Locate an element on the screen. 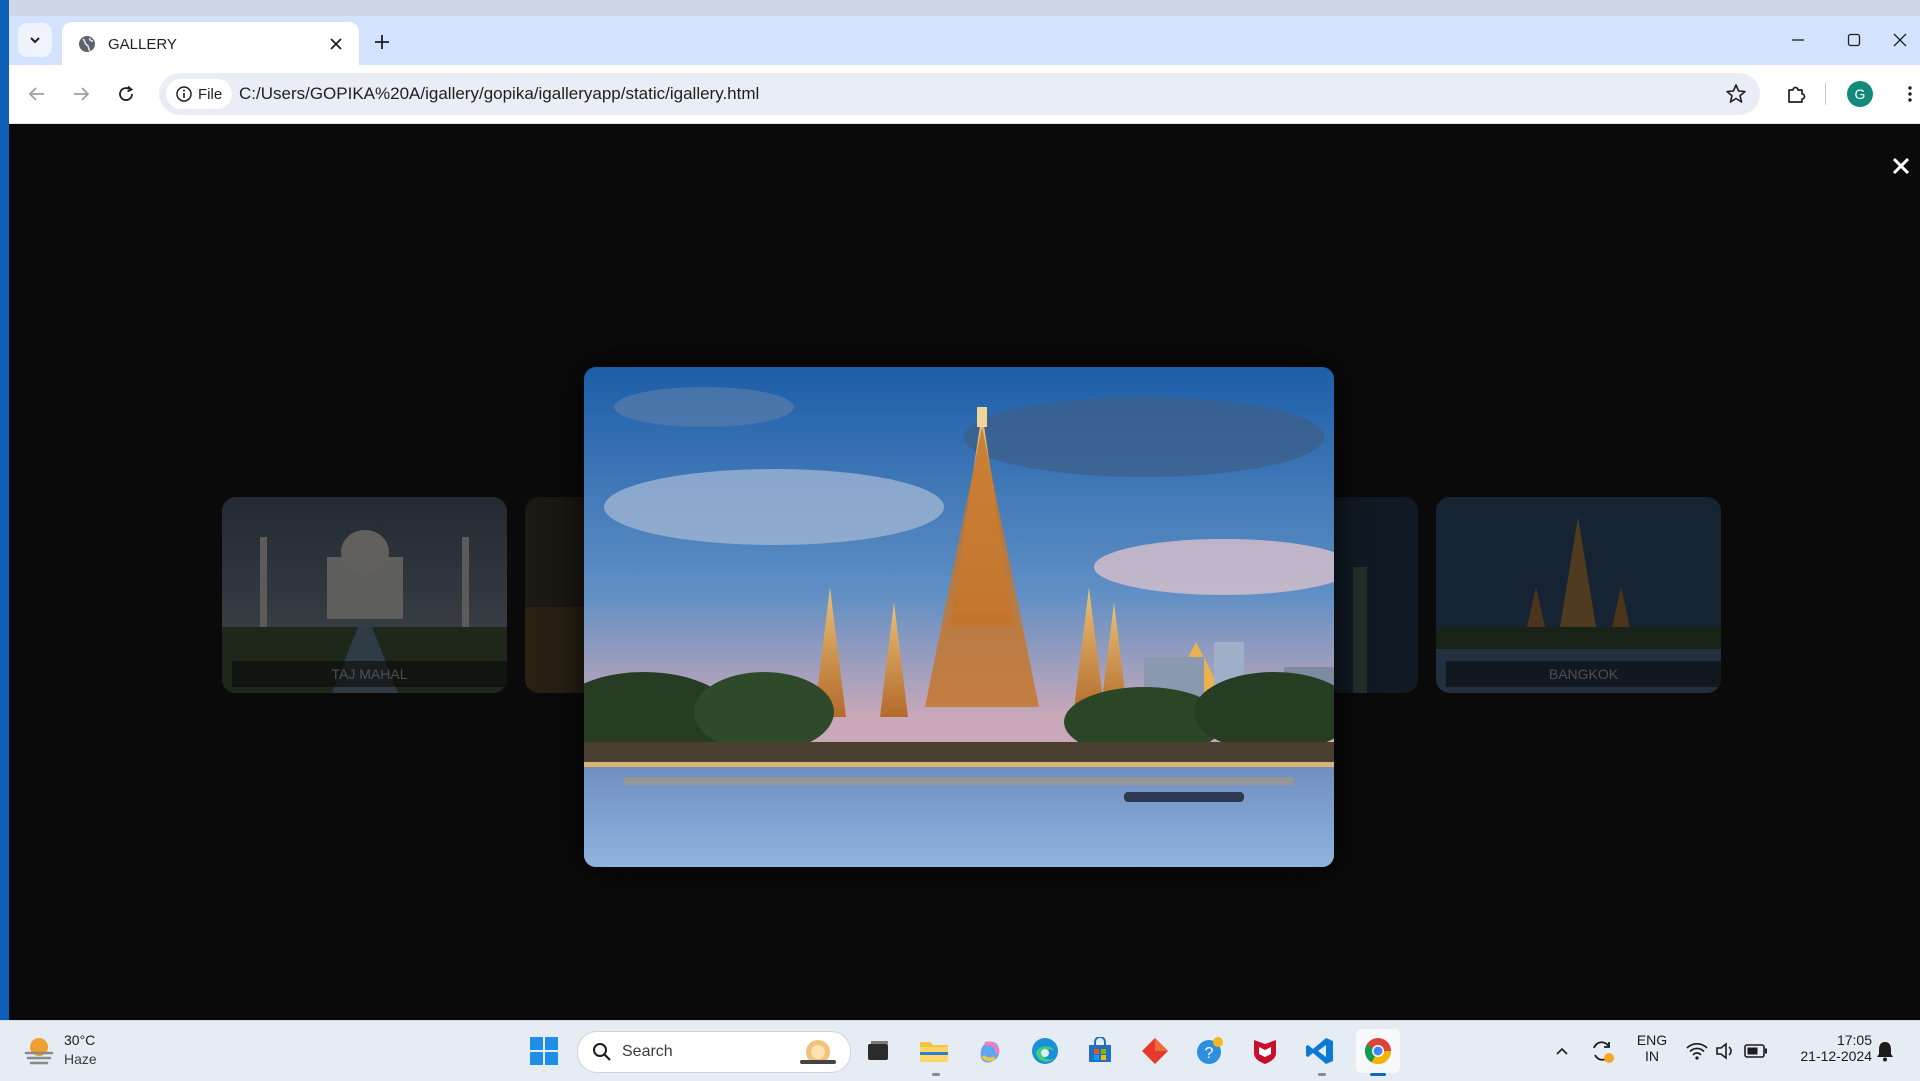  tab-gallery: GALLERY is located at coordinates (210, 43).